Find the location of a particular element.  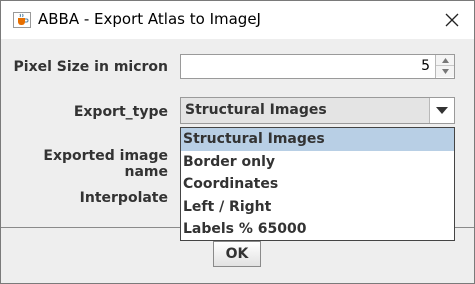

ok-button: OK is located at coordinates (237, 254).